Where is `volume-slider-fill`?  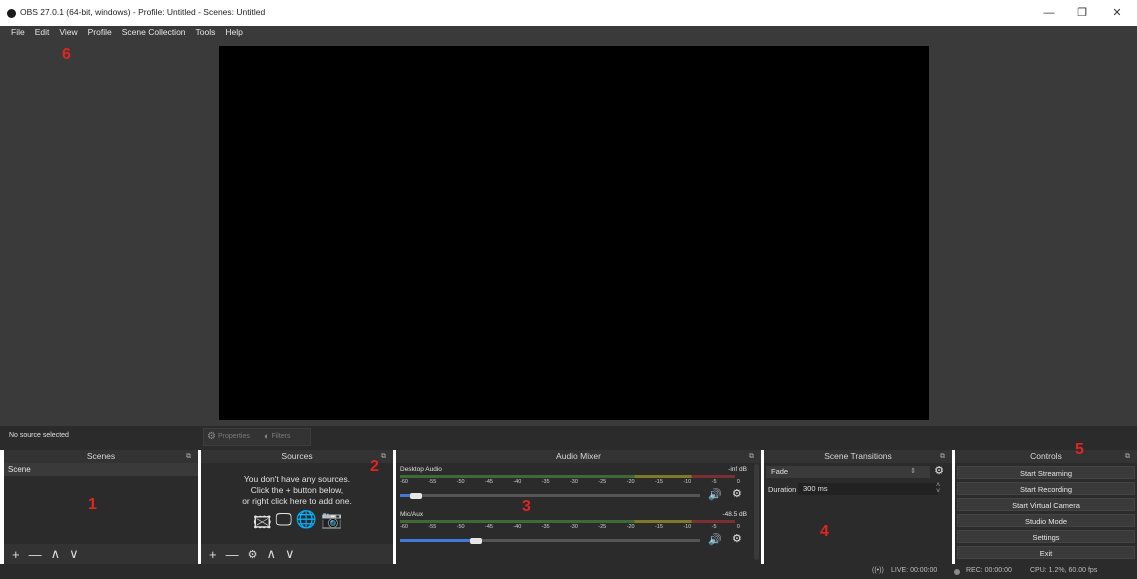
volume-slider-fill is located at coordinates (436, 540).